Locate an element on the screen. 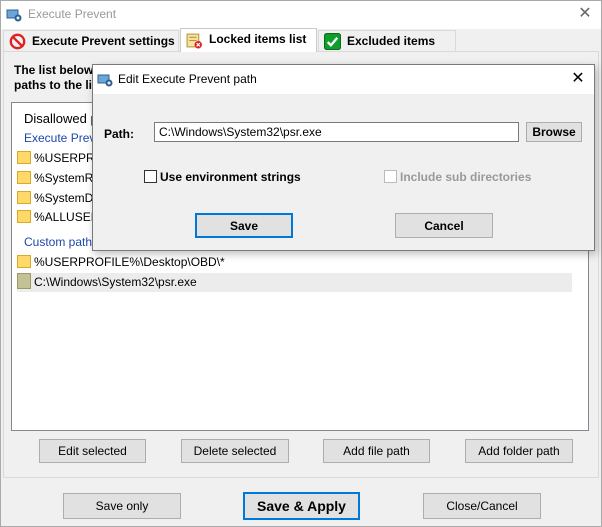  title-bar: Execute Prevent ✕ is located at coordinates (301, 15).